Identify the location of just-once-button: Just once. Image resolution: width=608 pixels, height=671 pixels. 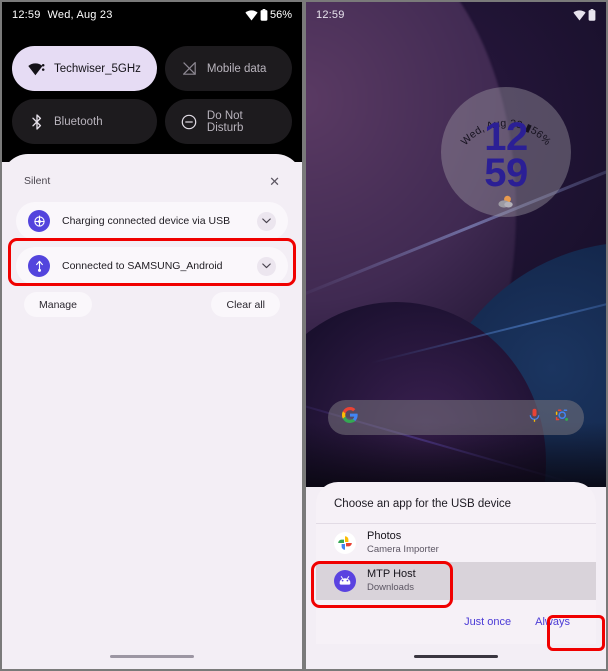
(487, 622).